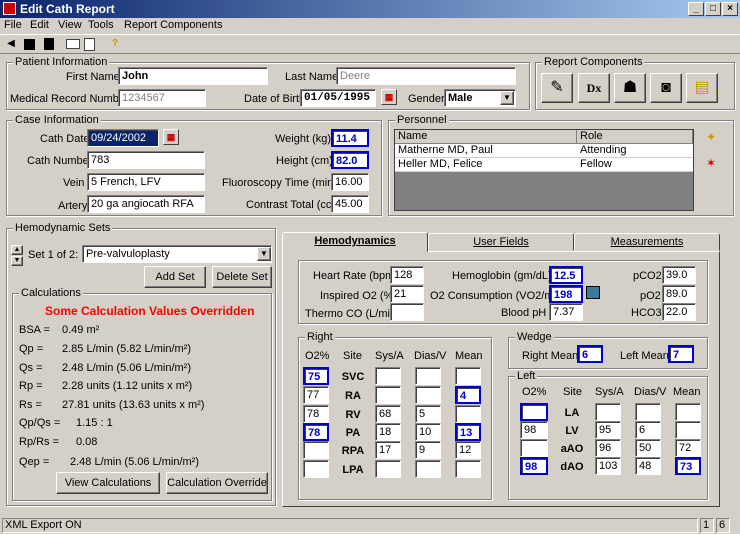 Image resolution: width=740 pixels, height=534 pixels. Describe the element at coordinates (608, 430) in the screenshot. I see `left-sys-field: 95` at that location.